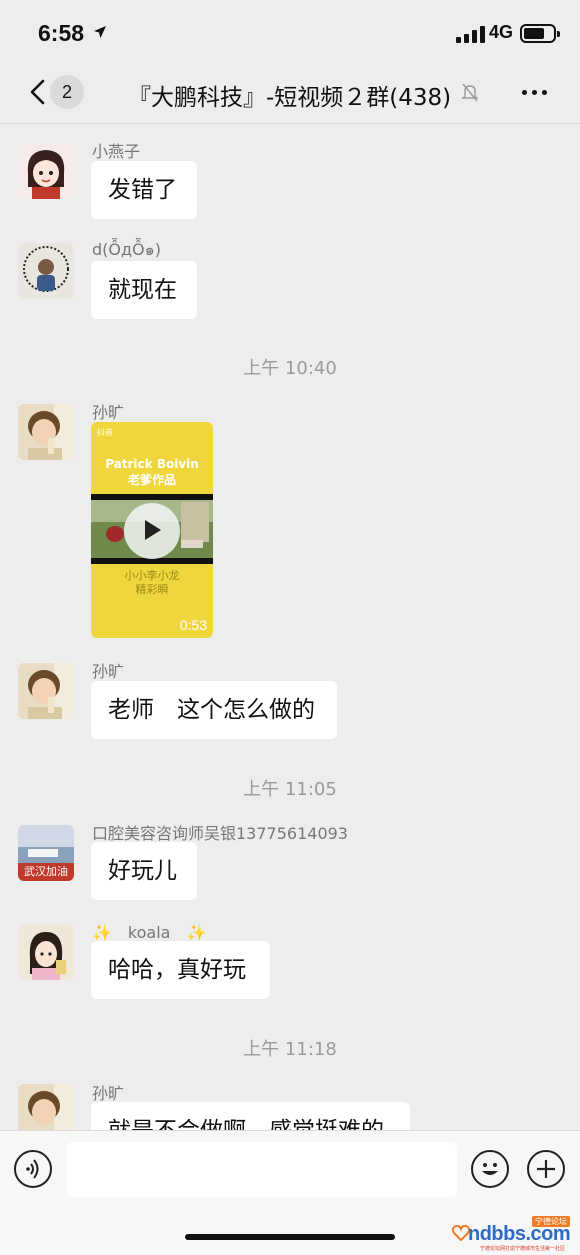 The height and width of the screenshot is (1255, 580). I want to click on chat-header: 2 『大鹏科技』-短视频２群(438), so click(290, 96).